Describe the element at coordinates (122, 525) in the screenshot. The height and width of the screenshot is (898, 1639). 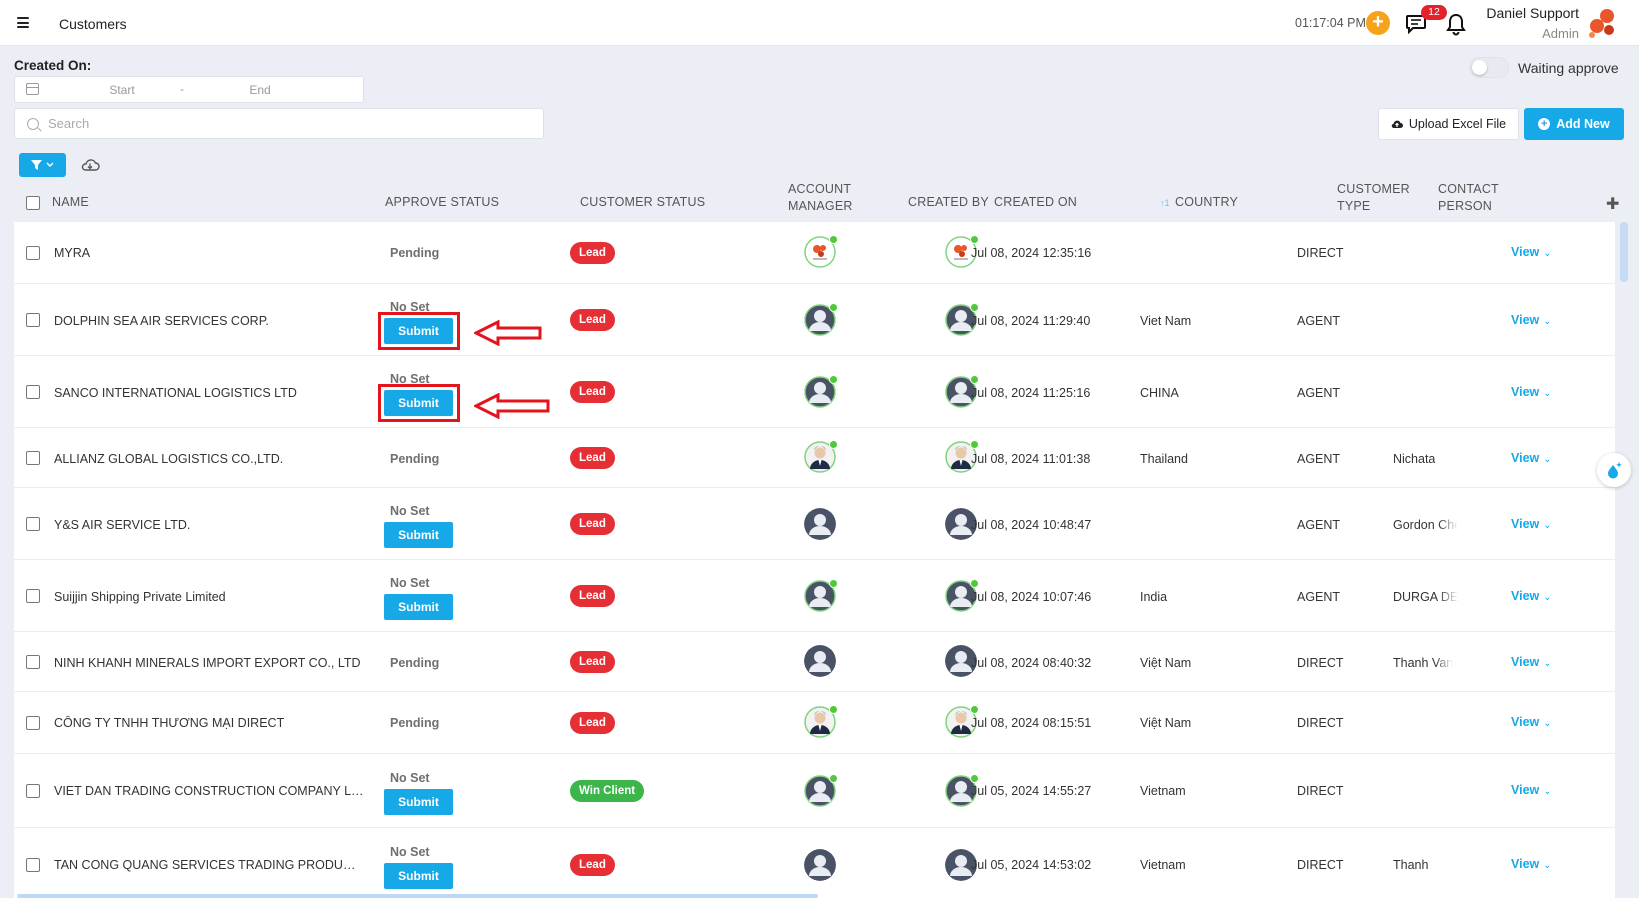
I see `customer-name: Y&S AIR SERVICE LTD.` at that location.